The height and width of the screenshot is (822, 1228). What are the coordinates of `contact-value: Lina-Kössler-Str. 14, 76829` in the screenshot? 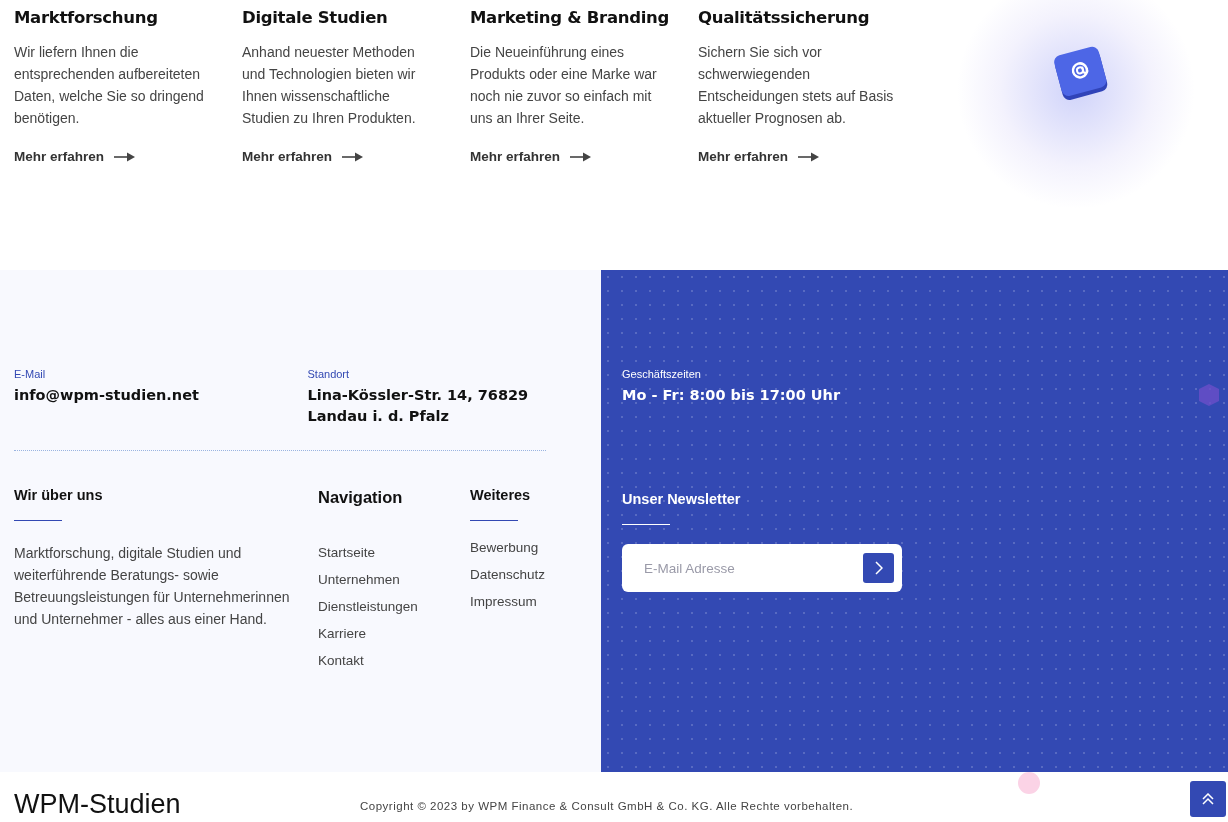 It's located at (418, 395).